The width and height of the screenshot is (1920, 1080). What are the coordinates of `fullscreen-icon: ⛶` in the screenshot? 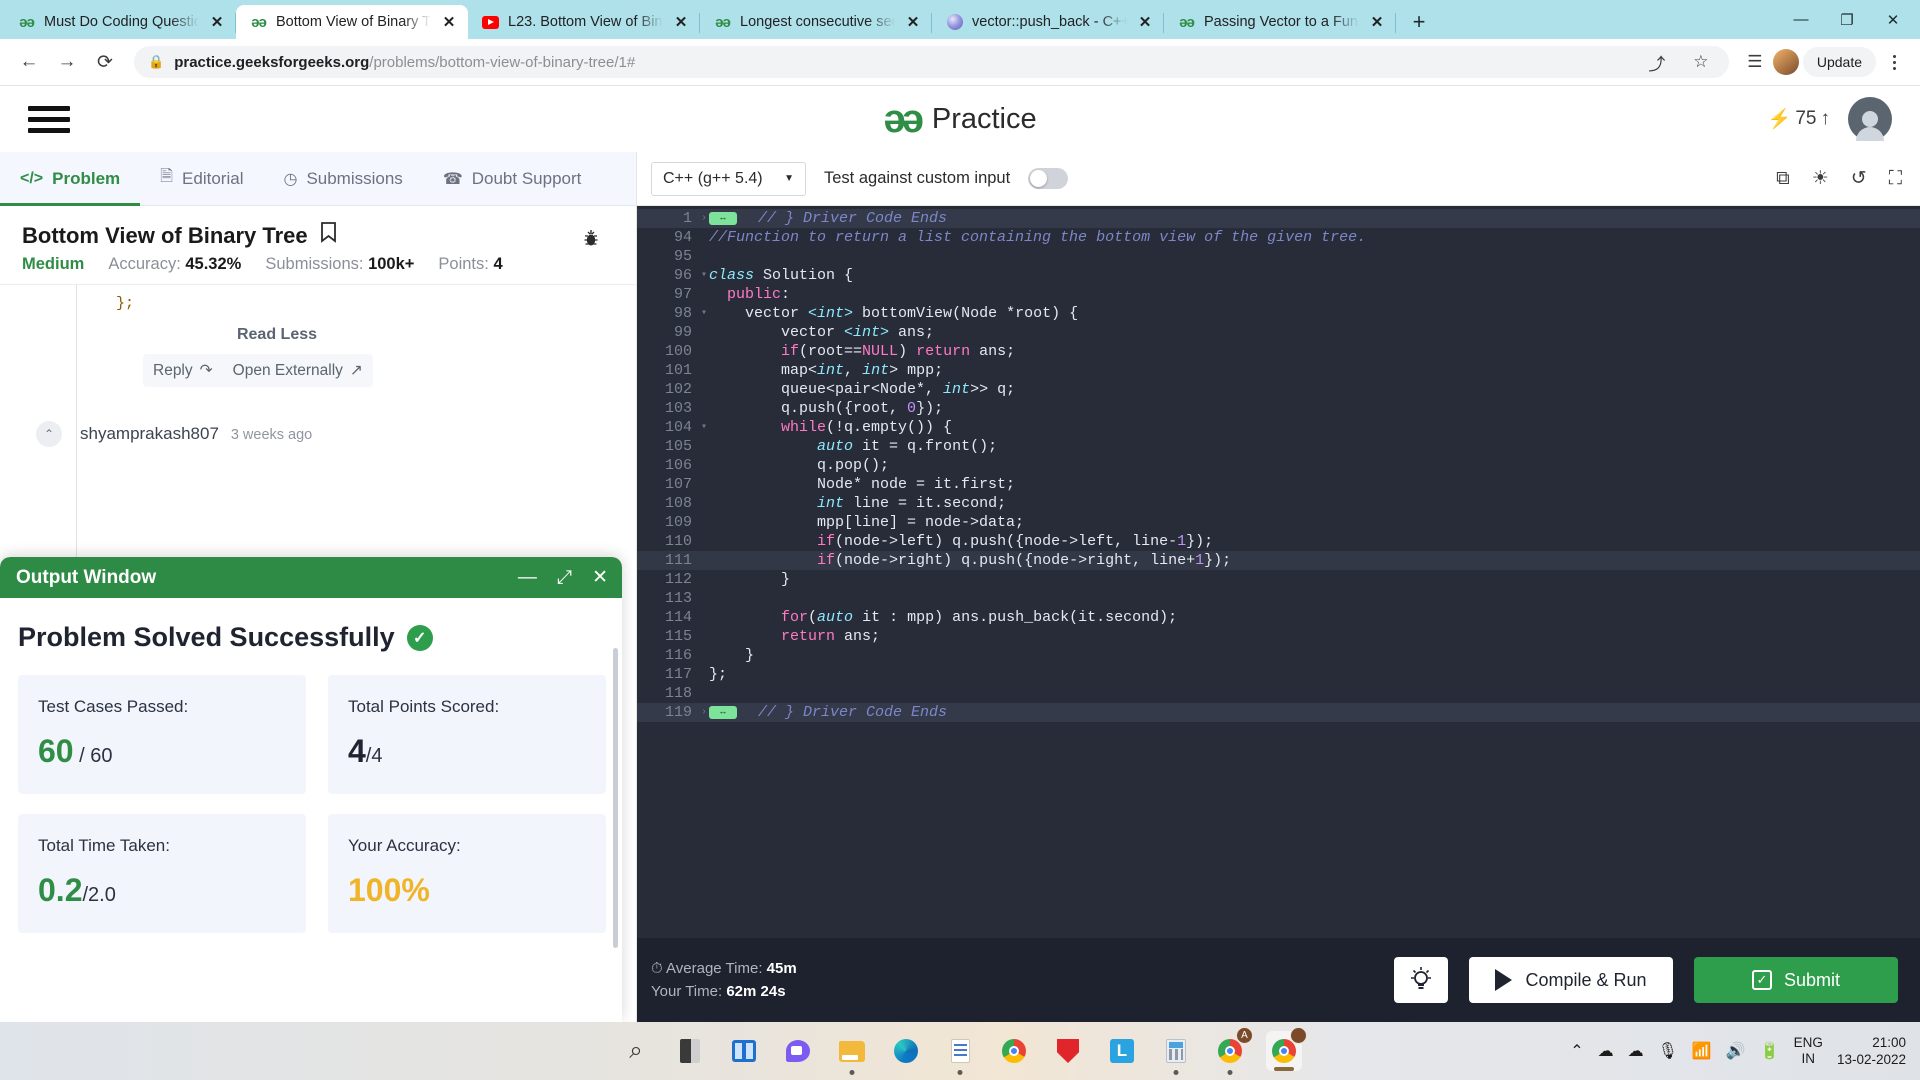 It's located at (1895, 178).